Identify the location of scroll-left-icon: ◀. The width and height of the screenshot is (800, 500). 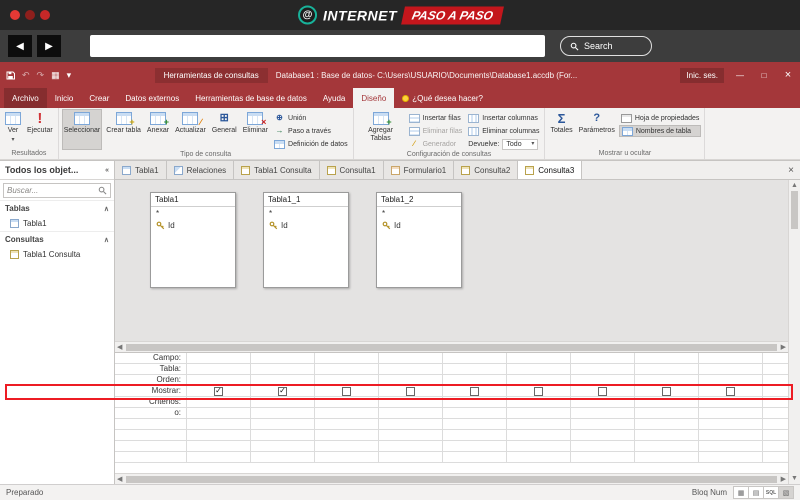
(119, 479).